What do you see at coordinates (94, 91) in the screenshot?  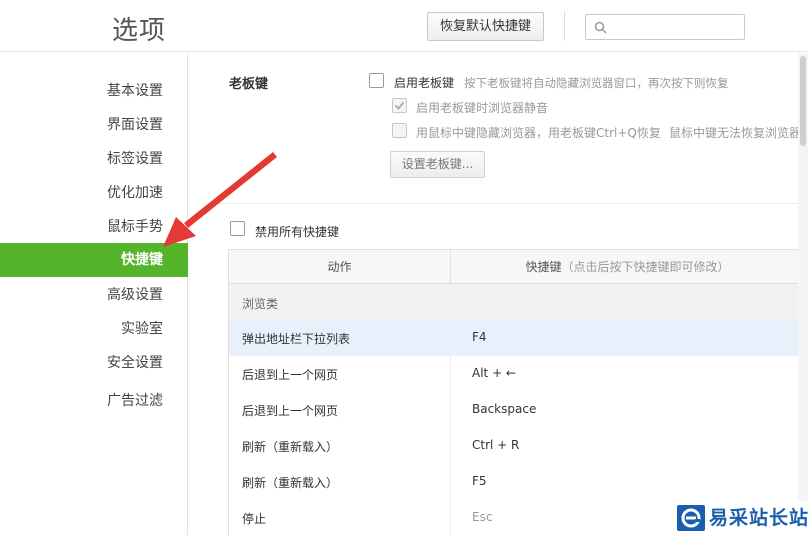 I see `sidebar-item-basic: 基本设置` at bounding box center [94, 91].